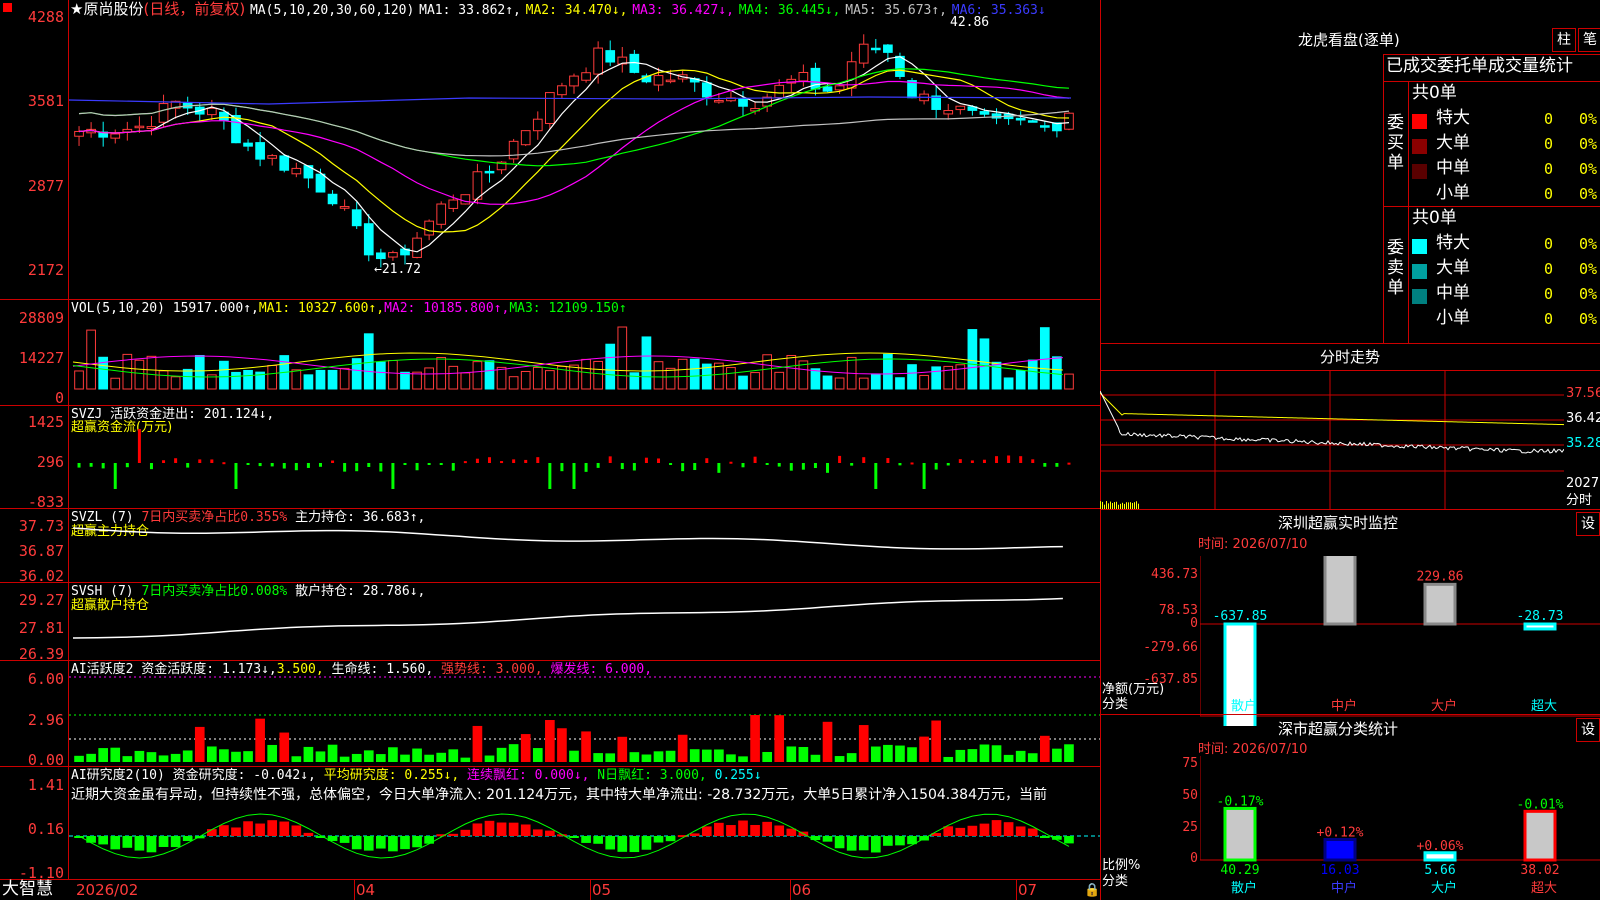  What do you see at coordinates (1332, 440) in the screenshot?
I see `intraday-canvas` at bounding box center [1332, 440].